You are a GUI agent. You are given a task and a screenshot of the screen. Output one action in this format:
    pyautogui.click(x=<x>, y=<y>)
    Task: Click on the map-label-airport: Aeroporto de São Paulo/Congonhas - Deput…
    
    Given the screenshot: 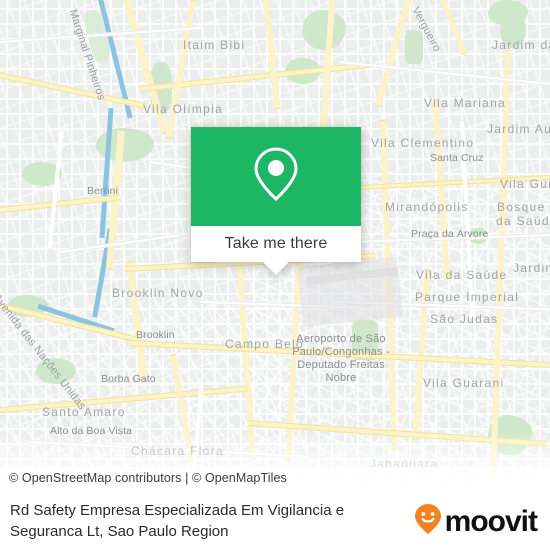 What is the action you would take?
    pyautogui.click(x=341, y=358)
    